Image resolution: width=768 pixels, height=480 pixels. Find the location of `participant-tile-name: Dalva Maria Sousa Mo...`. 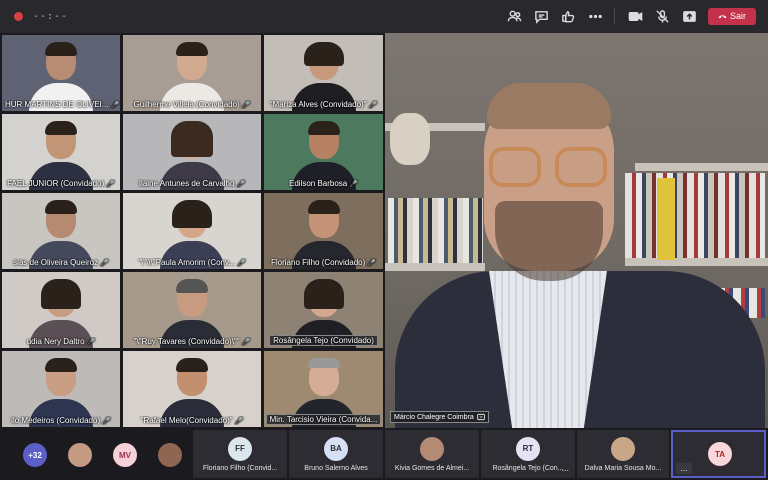

participant-tile-name: Dalva Maria Sousa Mo... is located at coordinates (623, 468).